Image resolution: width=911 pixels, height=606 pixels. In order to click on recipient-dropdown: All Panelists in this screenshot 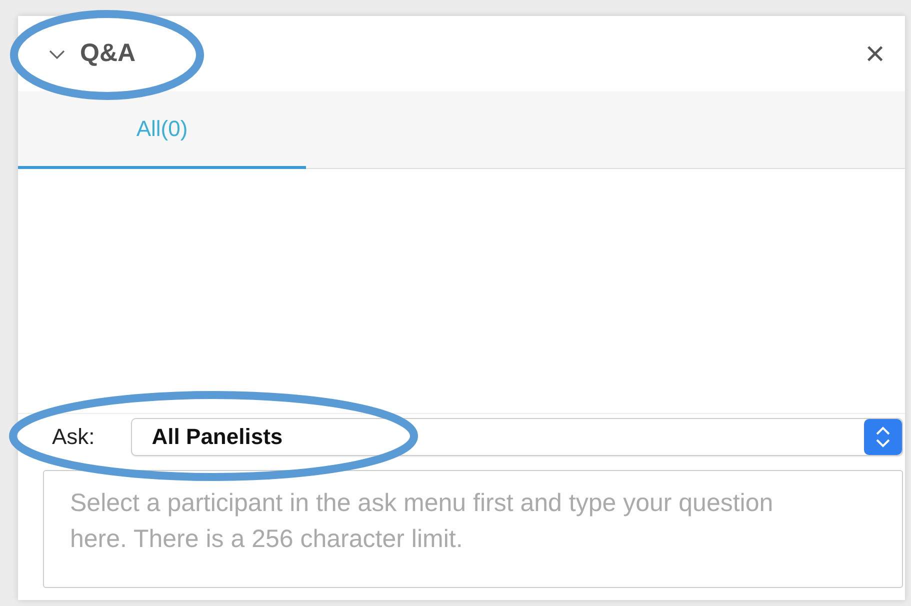, I will do `click(516, 437)`.